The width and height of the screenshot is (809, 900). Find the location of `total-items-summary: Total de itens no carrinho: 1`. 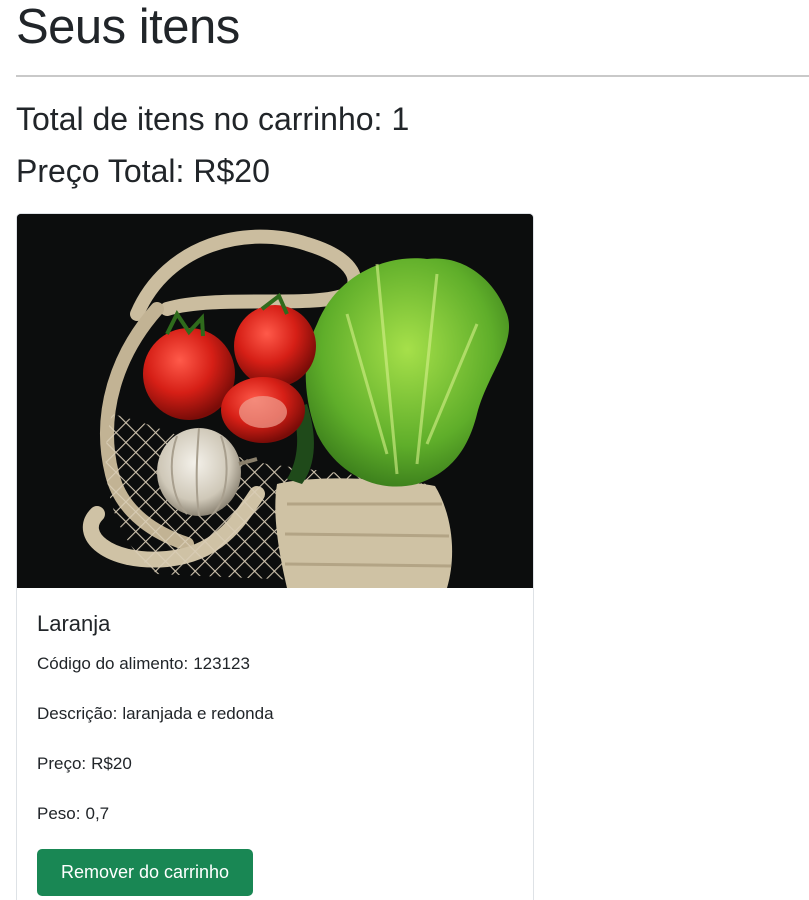

total-items-summary: Total de itens no carrinho: 1 is located at coordinates (212, 119).